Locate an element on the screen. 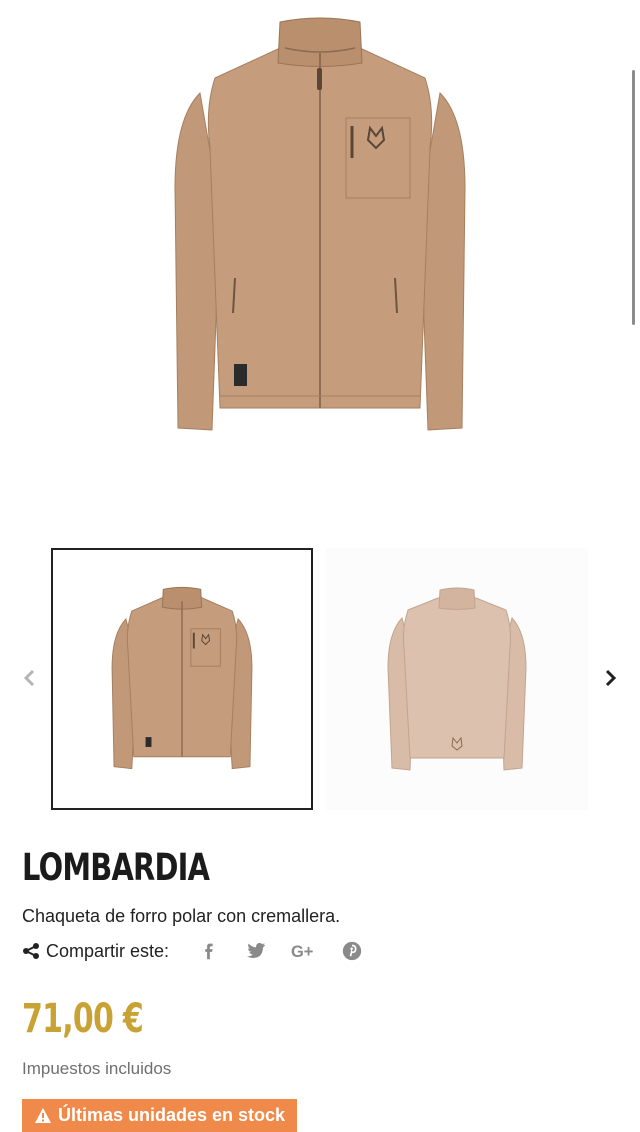  page-scrollbar is located at coordinates (633, 197).